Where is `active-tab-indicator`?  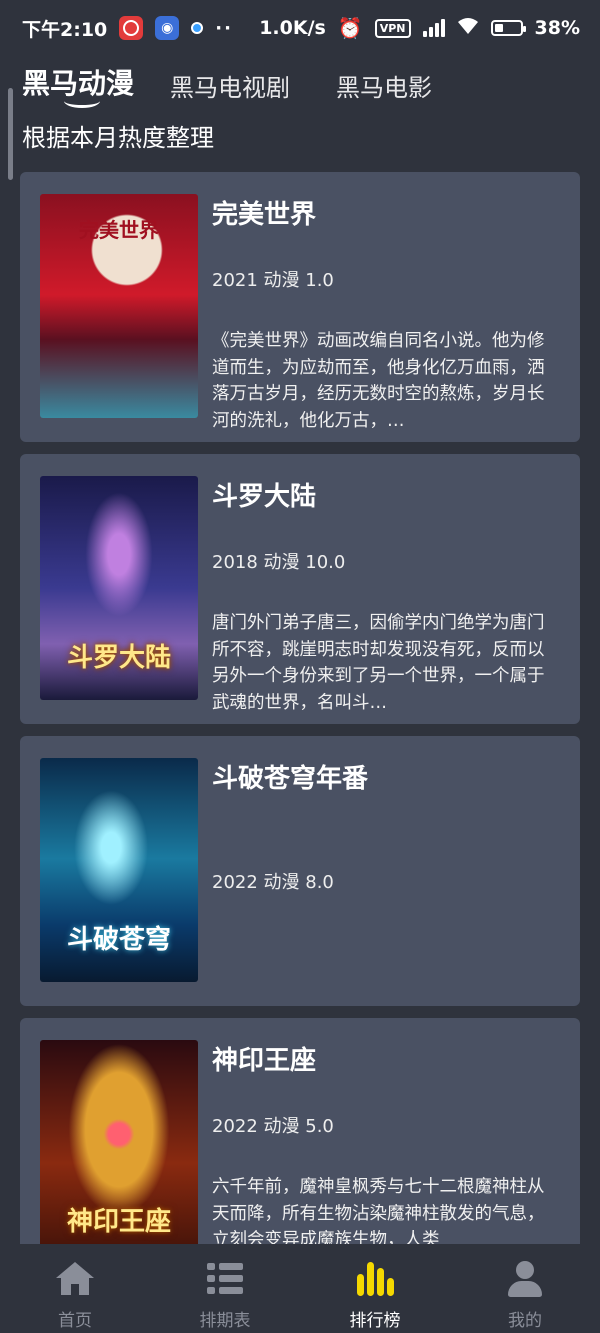 active-tab-indicator is located at coordinates (82, 101).